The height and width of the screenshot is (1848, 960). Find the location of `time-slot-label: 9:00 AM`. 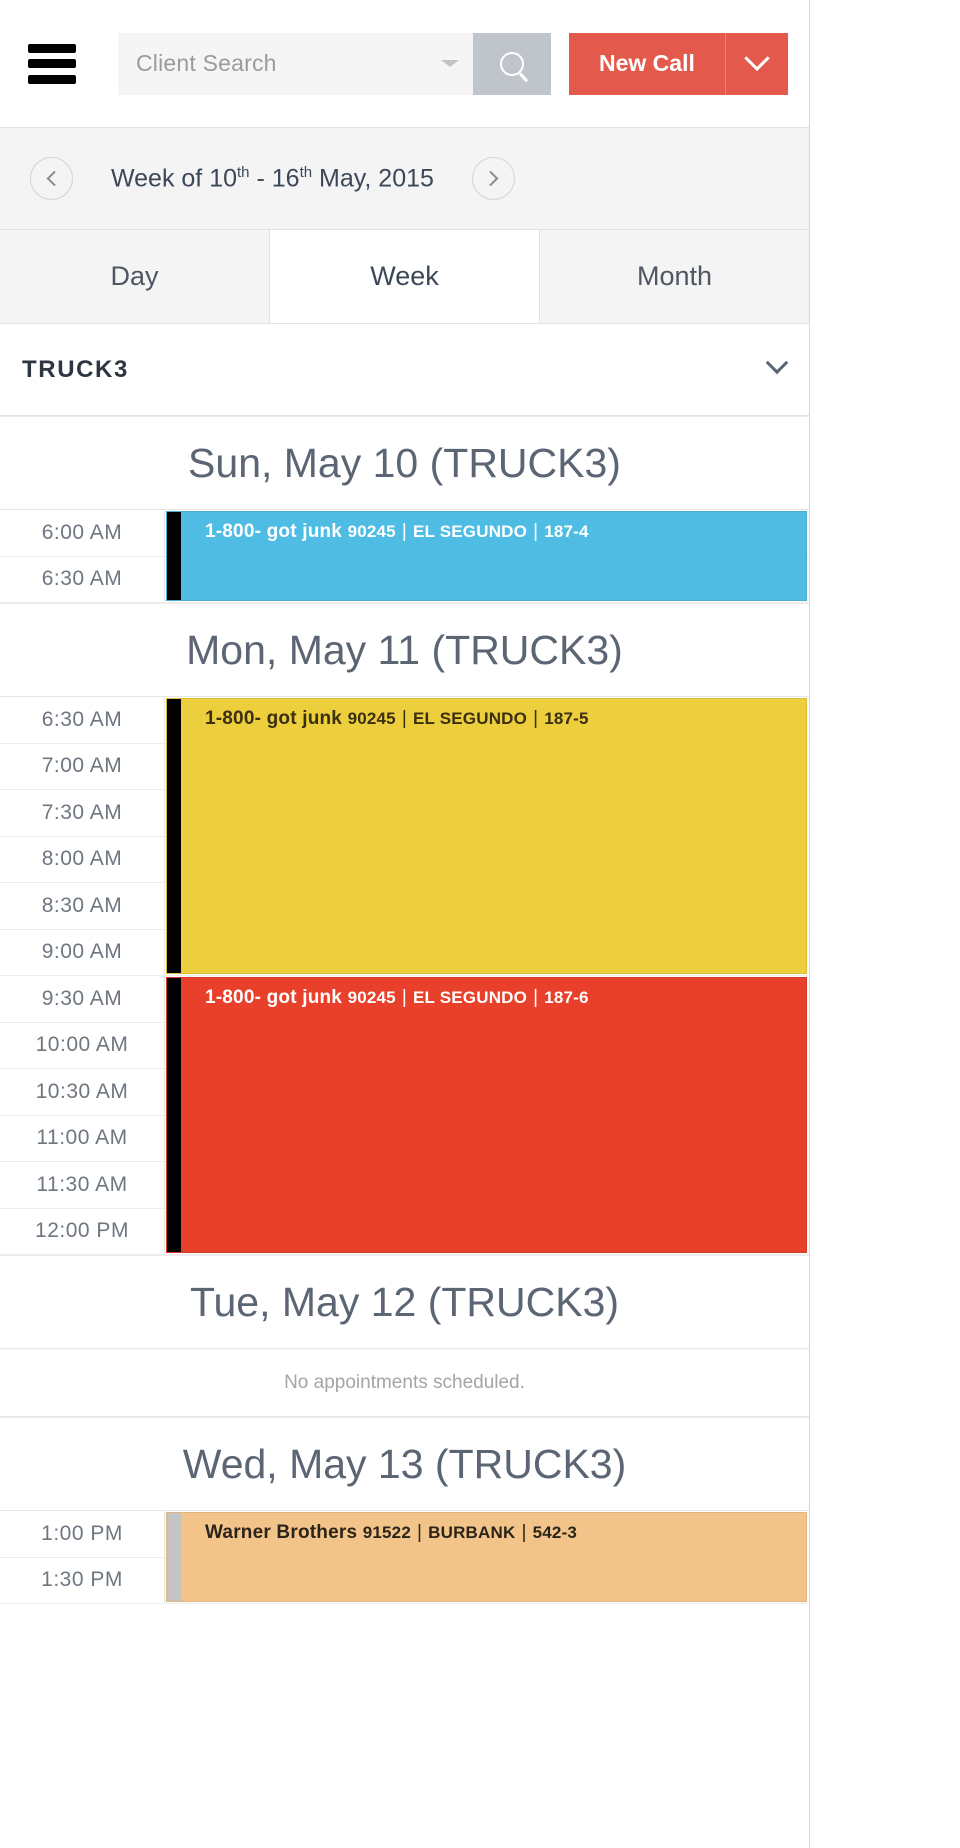

time-slot-label: 9:00 AM is located at coordinates (82, 952).